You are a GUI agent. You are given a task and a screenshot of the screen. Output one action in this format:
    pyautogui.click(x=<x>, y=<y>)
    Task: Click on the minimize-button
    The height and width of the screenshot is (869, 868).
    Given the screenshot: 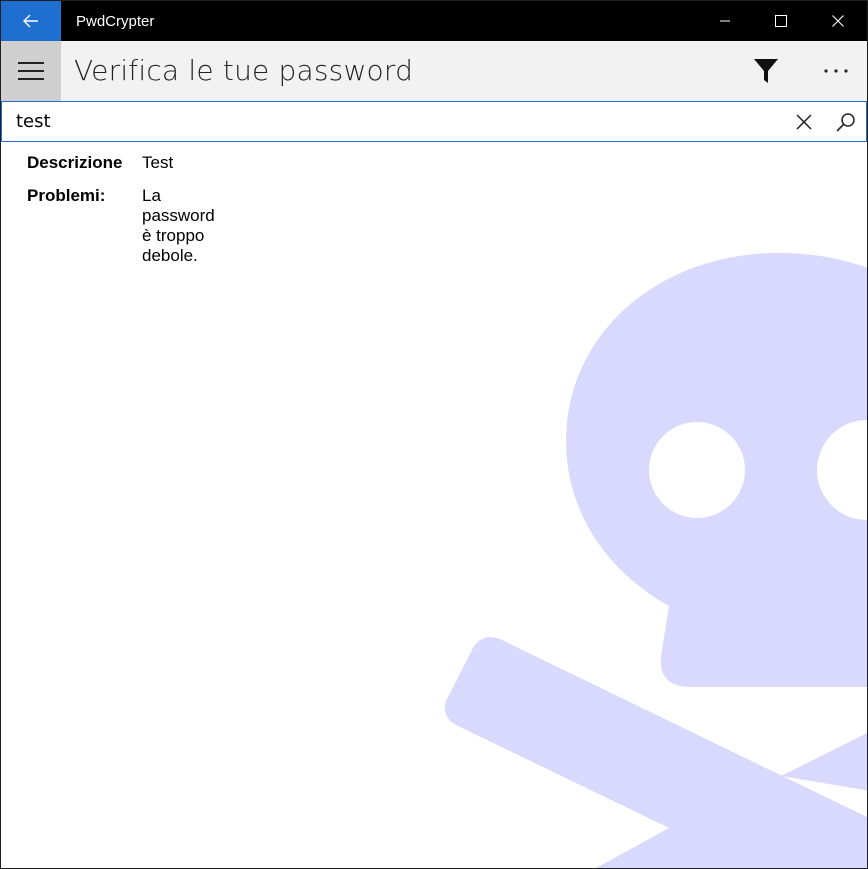 What is the action you would take?
    pyautogui.click(x=725, y=21)
    